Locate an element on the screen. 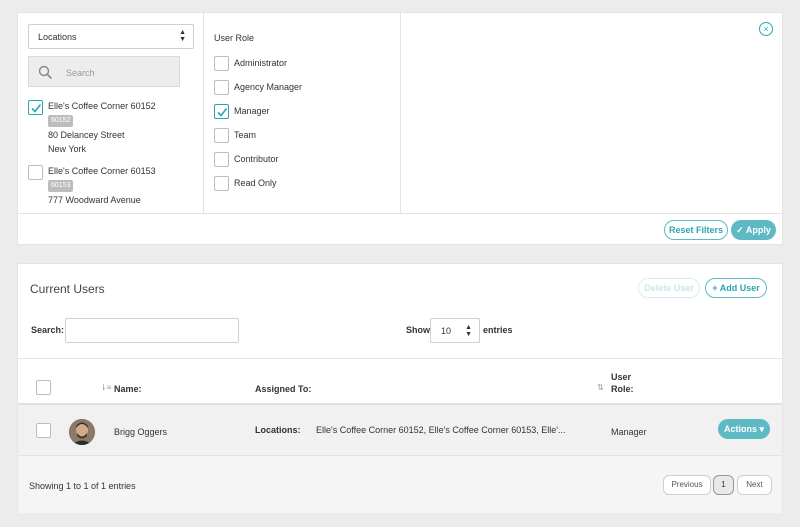 The image size is (800, 527). close-filters-button: × is located at coordinates (766, 29).